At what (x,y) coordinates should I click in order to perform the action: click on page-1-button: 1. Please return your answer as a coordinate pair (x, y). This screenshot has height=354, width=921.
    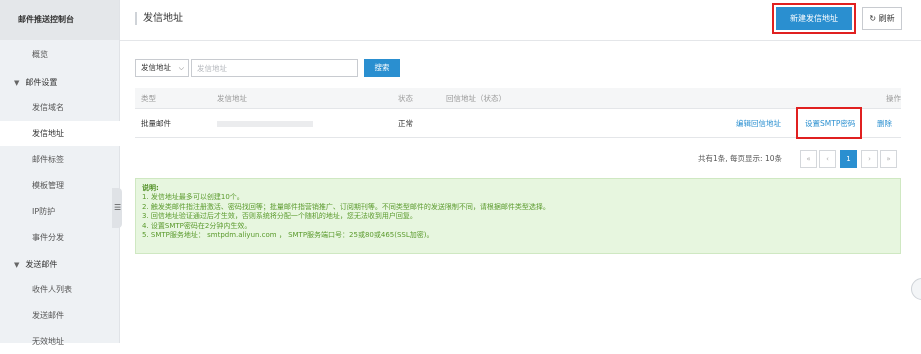
    Looking at the image, I should click on (848, 159).